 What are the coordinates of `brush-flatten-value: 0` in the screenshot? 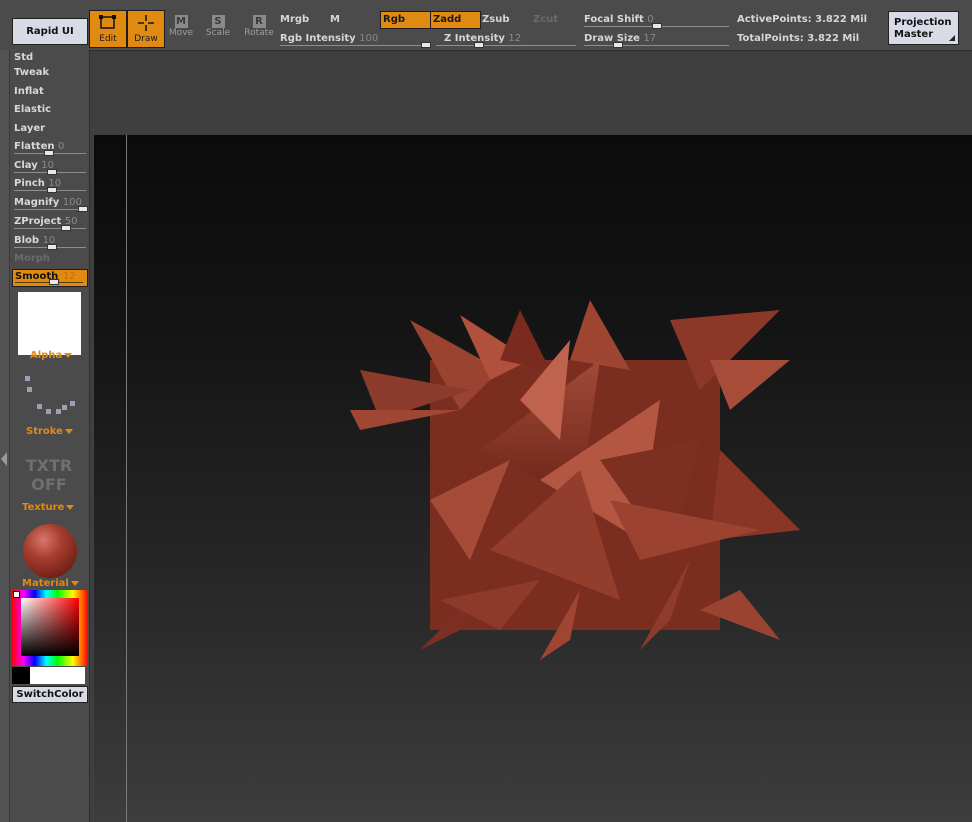 It's located at (61, 146).